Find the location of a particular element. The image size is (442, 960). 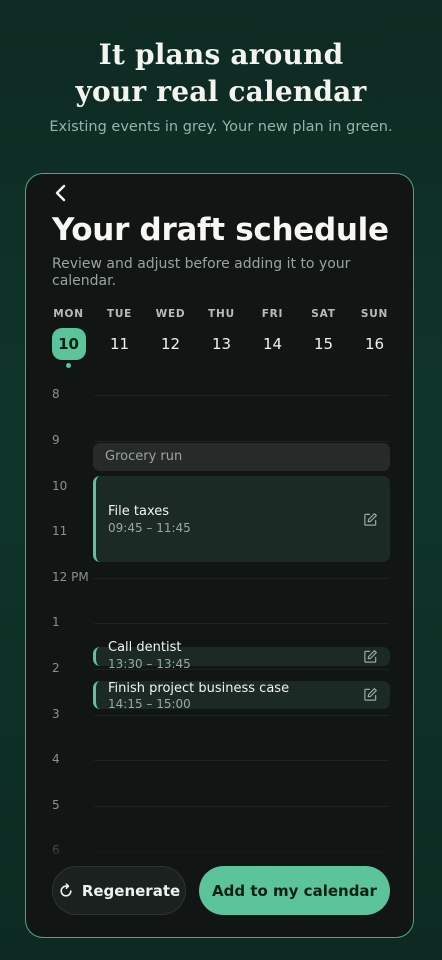

back-button is located at coordinates (61, 193).